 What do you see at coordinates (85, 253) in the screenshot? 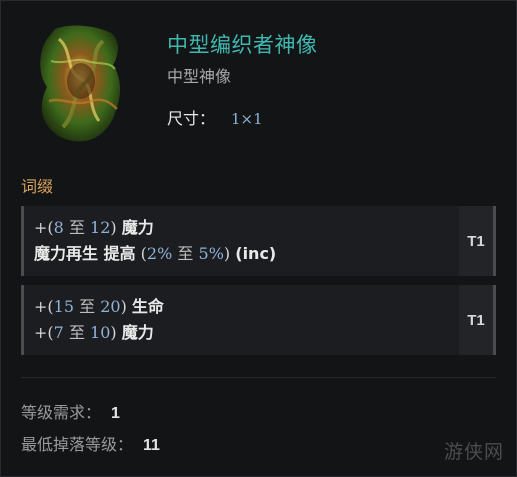
I see `affix-stat-name: 魔力再生 提高` at bounding box center [85, 253].